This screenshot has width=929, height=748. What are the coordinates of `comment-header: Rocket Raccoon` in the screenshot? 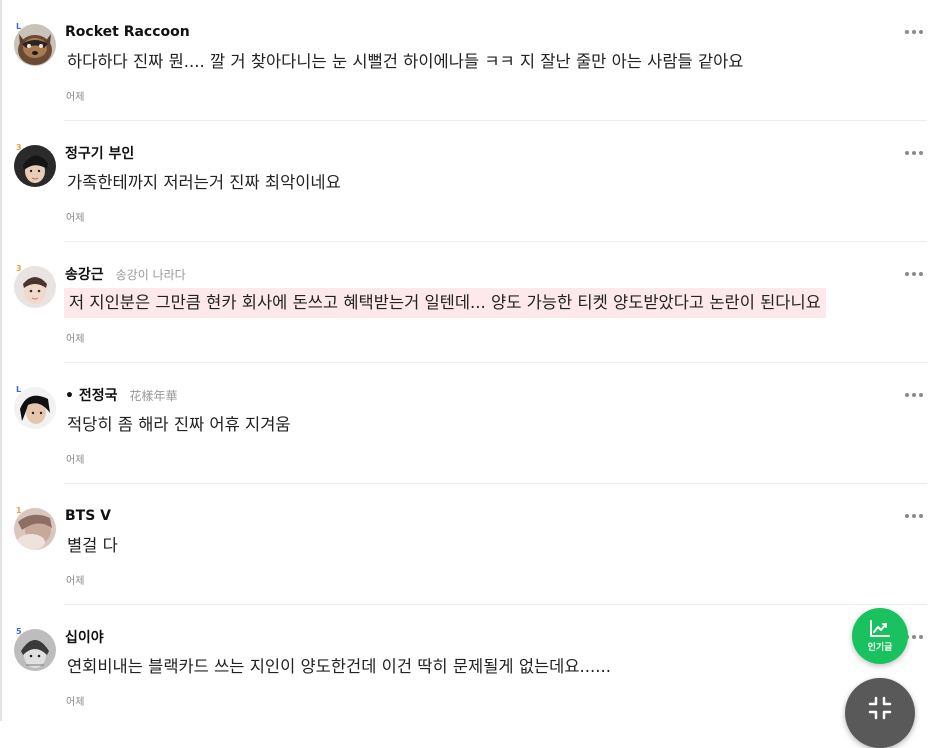 It's located at (127, 32).